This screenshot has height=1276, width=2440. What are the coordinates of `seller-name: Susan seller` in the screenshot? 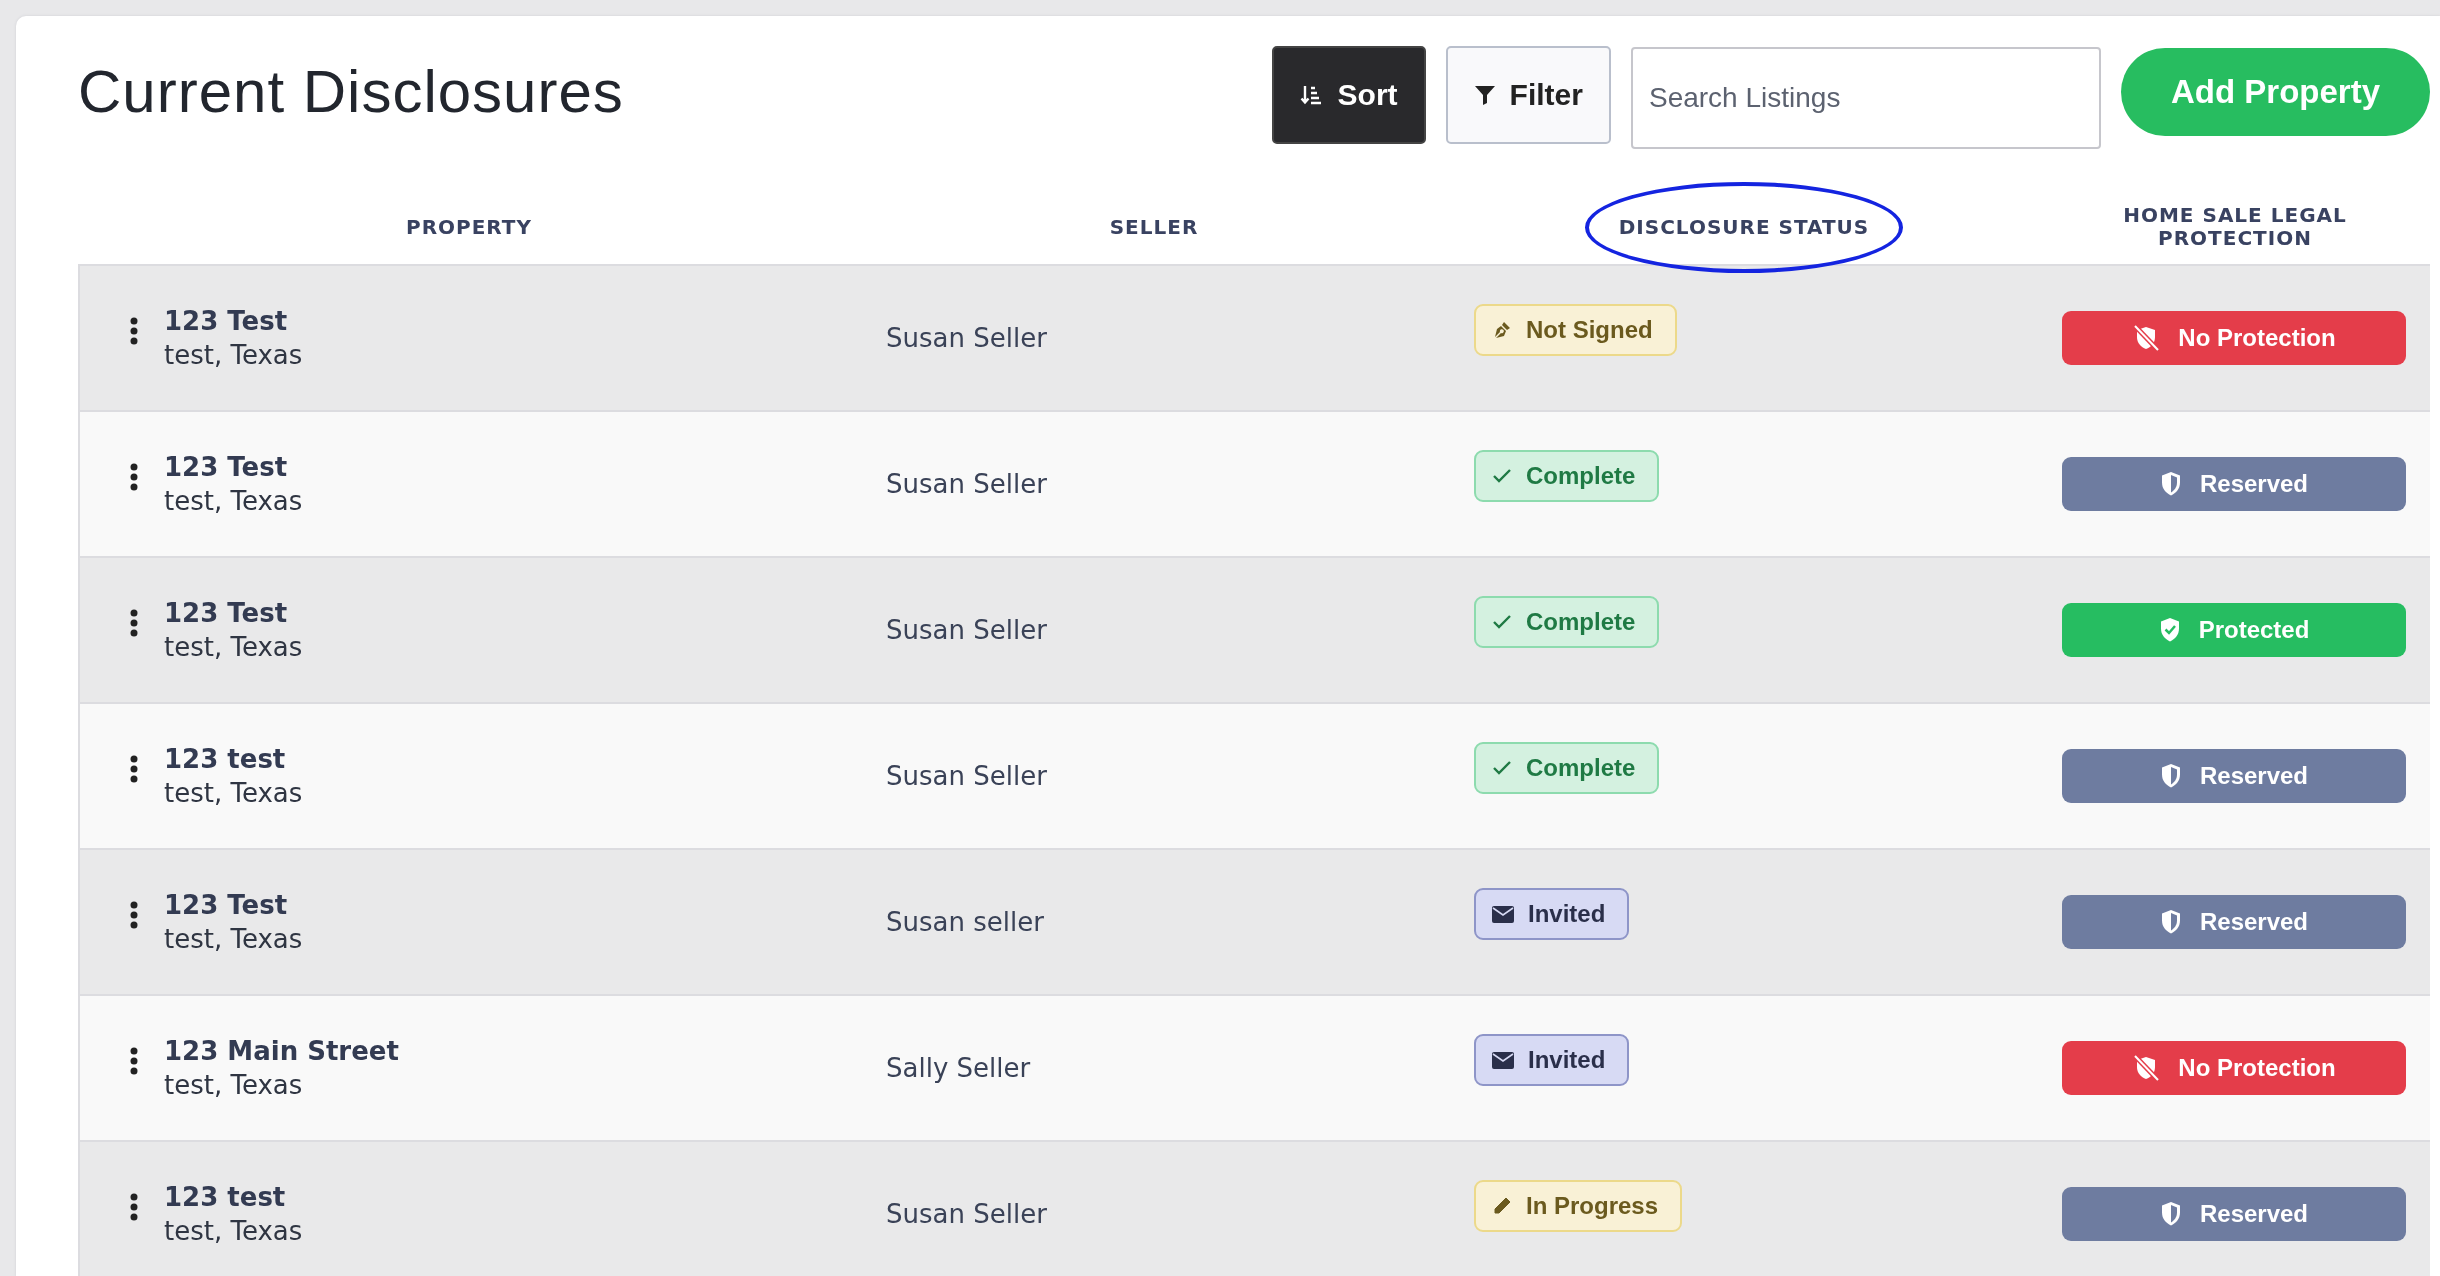 It's located at (965, 922).